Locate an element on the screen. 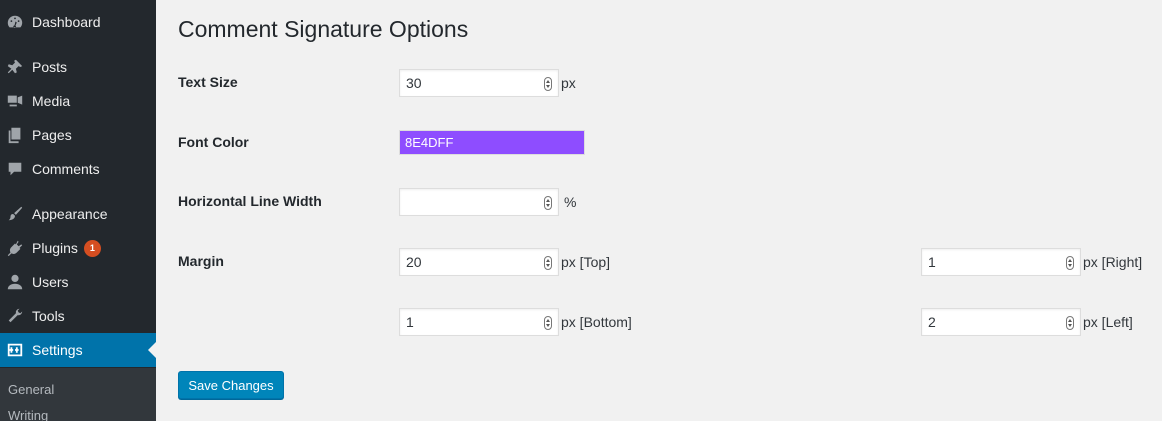  dashboard-icon is located at coordinates (15, 22).